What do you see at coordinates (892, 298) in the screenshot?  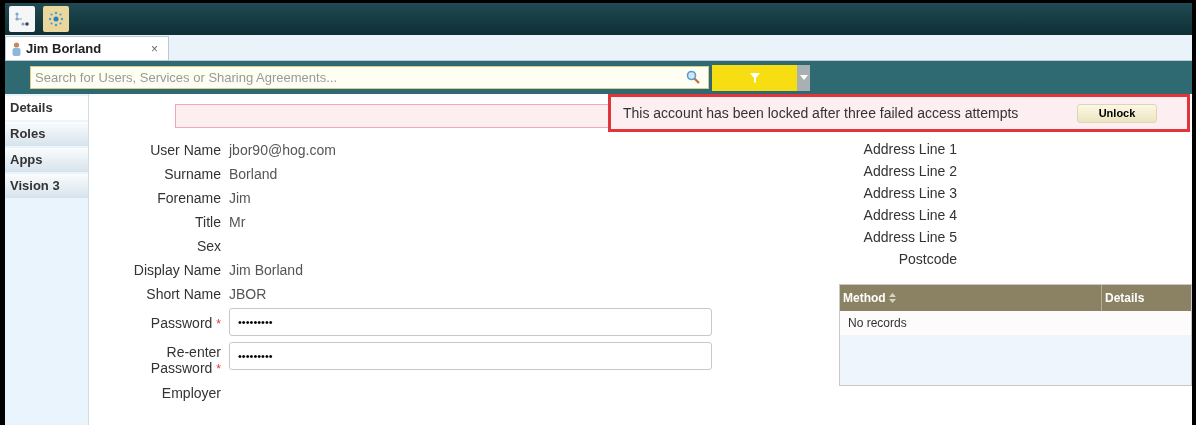 I see `sort-icon` at bounding box center [892, 298].